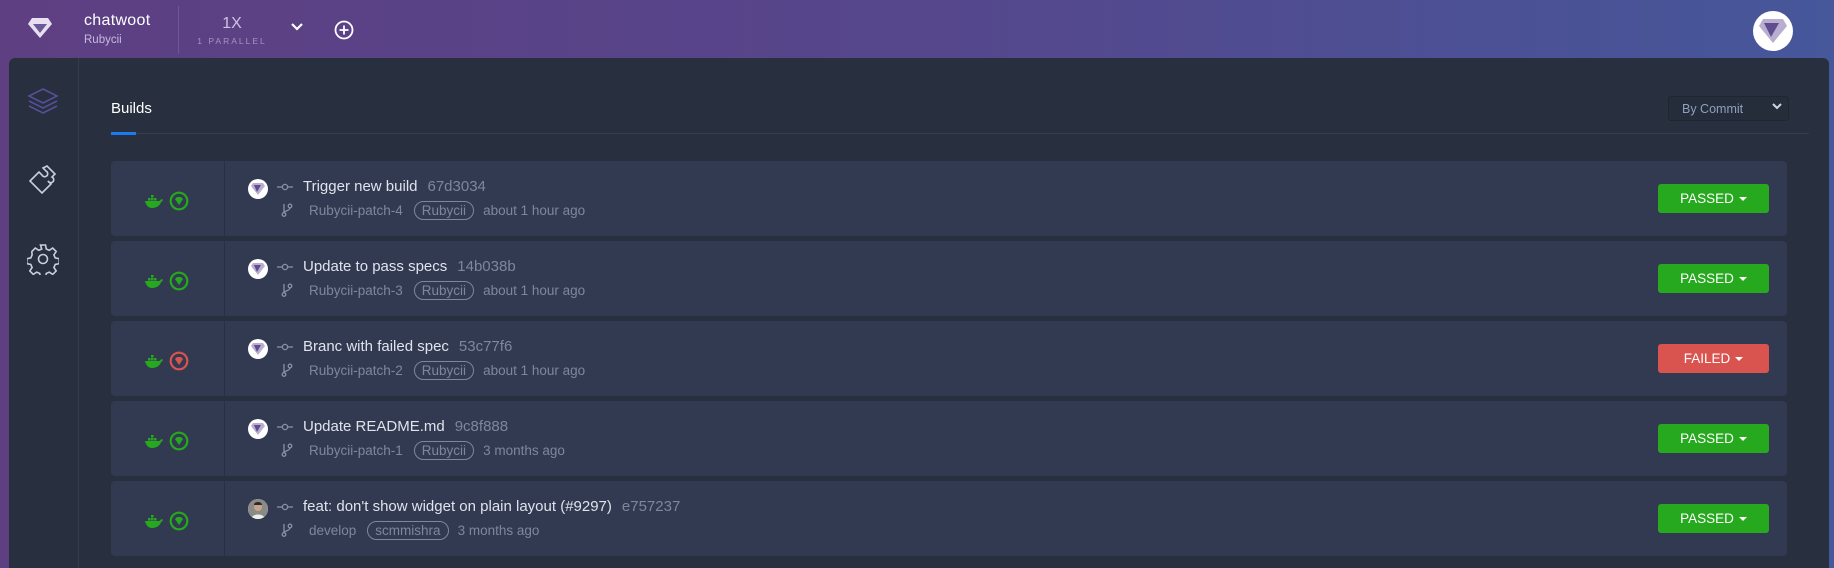  I want to click on branch-name: develop, so click(332, 530).